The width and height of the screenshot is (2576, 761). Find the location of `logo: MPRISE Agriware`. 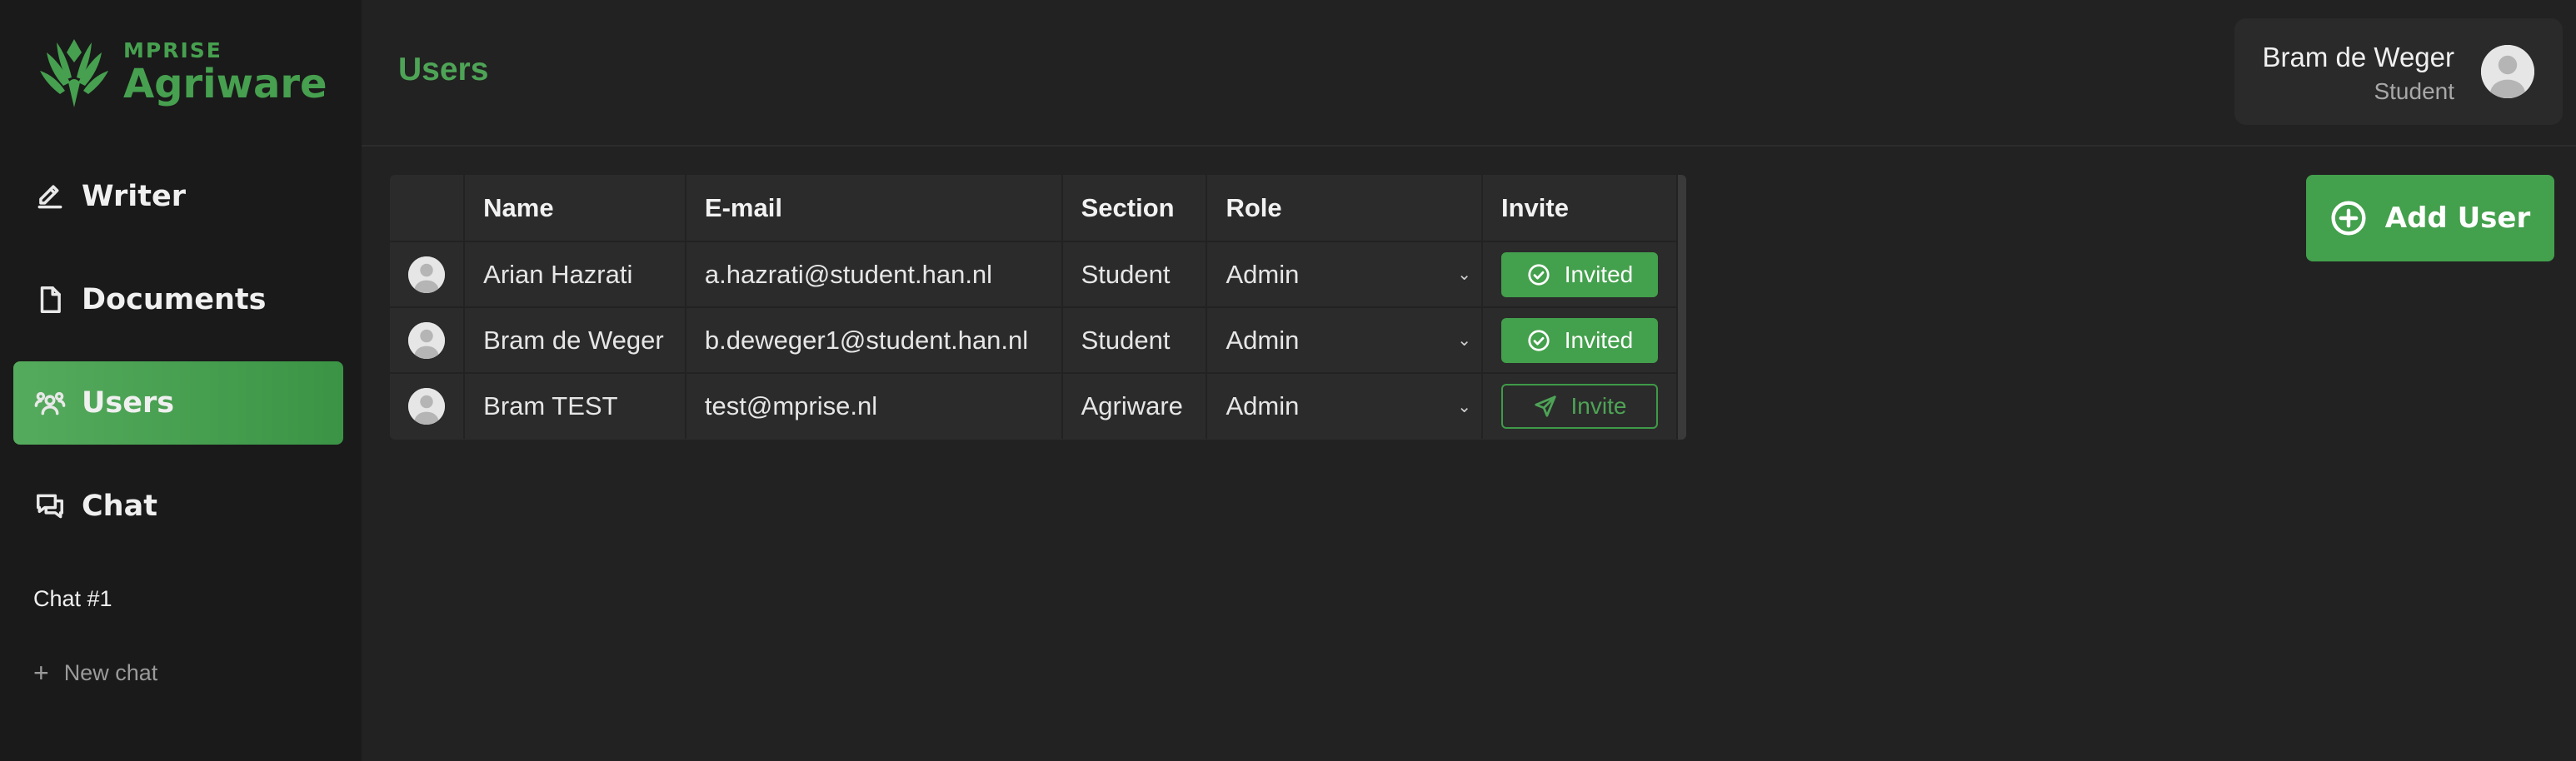

logo: MPRISE Agriware is located at coordinates (182, 71).